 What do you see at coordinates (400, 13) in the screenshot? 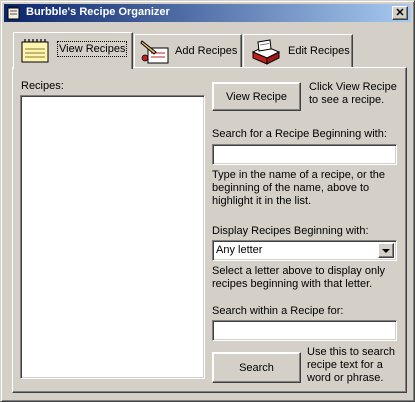
I see `close-button: ✕` at bounding box center [400, 13].